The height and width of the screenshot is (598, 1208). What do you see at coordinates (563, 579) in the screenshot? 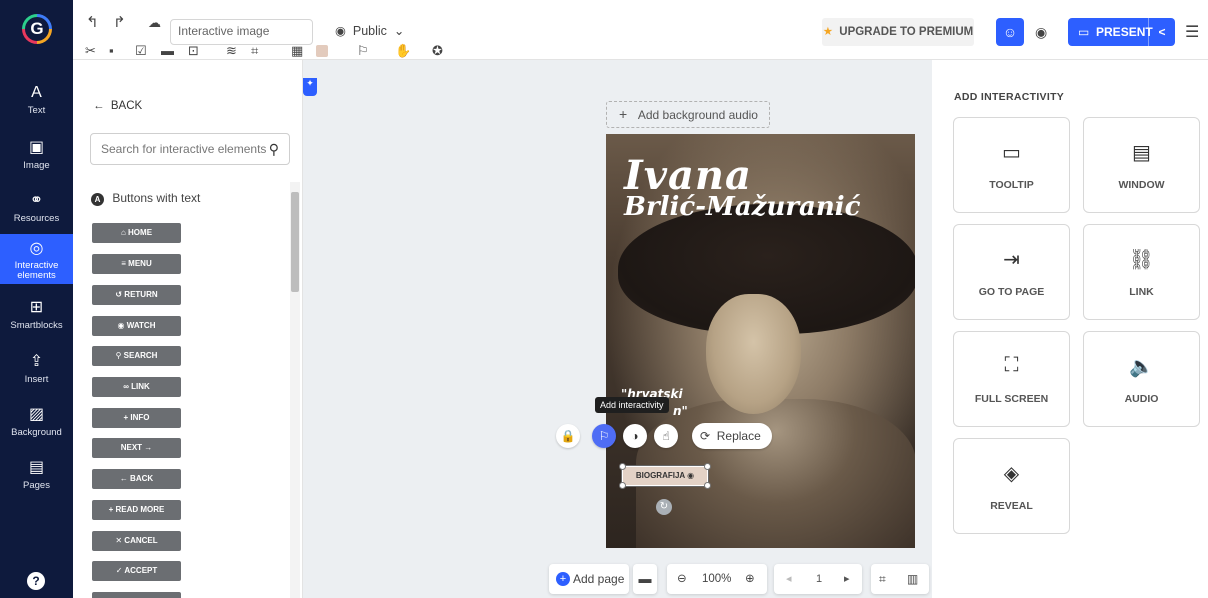
I see `plus-icon: +` at bounding box center [563, 579].